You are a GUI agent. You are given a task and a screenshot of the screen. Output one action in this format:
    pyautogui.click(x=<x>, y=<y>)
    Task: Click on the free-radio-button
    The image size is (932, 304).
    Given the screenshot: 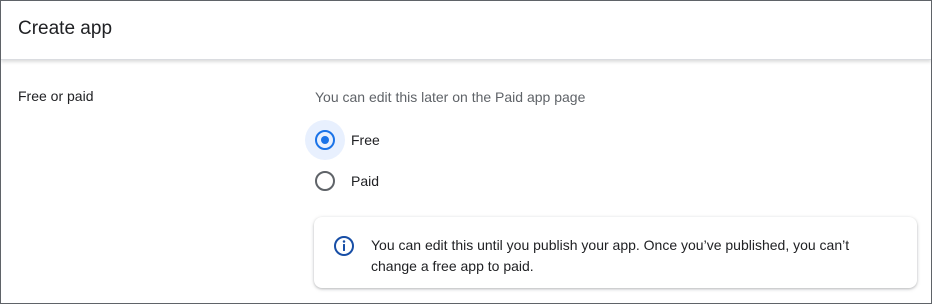 What is the action you would take?
    pyautogui.click(x=325, y=140)
    